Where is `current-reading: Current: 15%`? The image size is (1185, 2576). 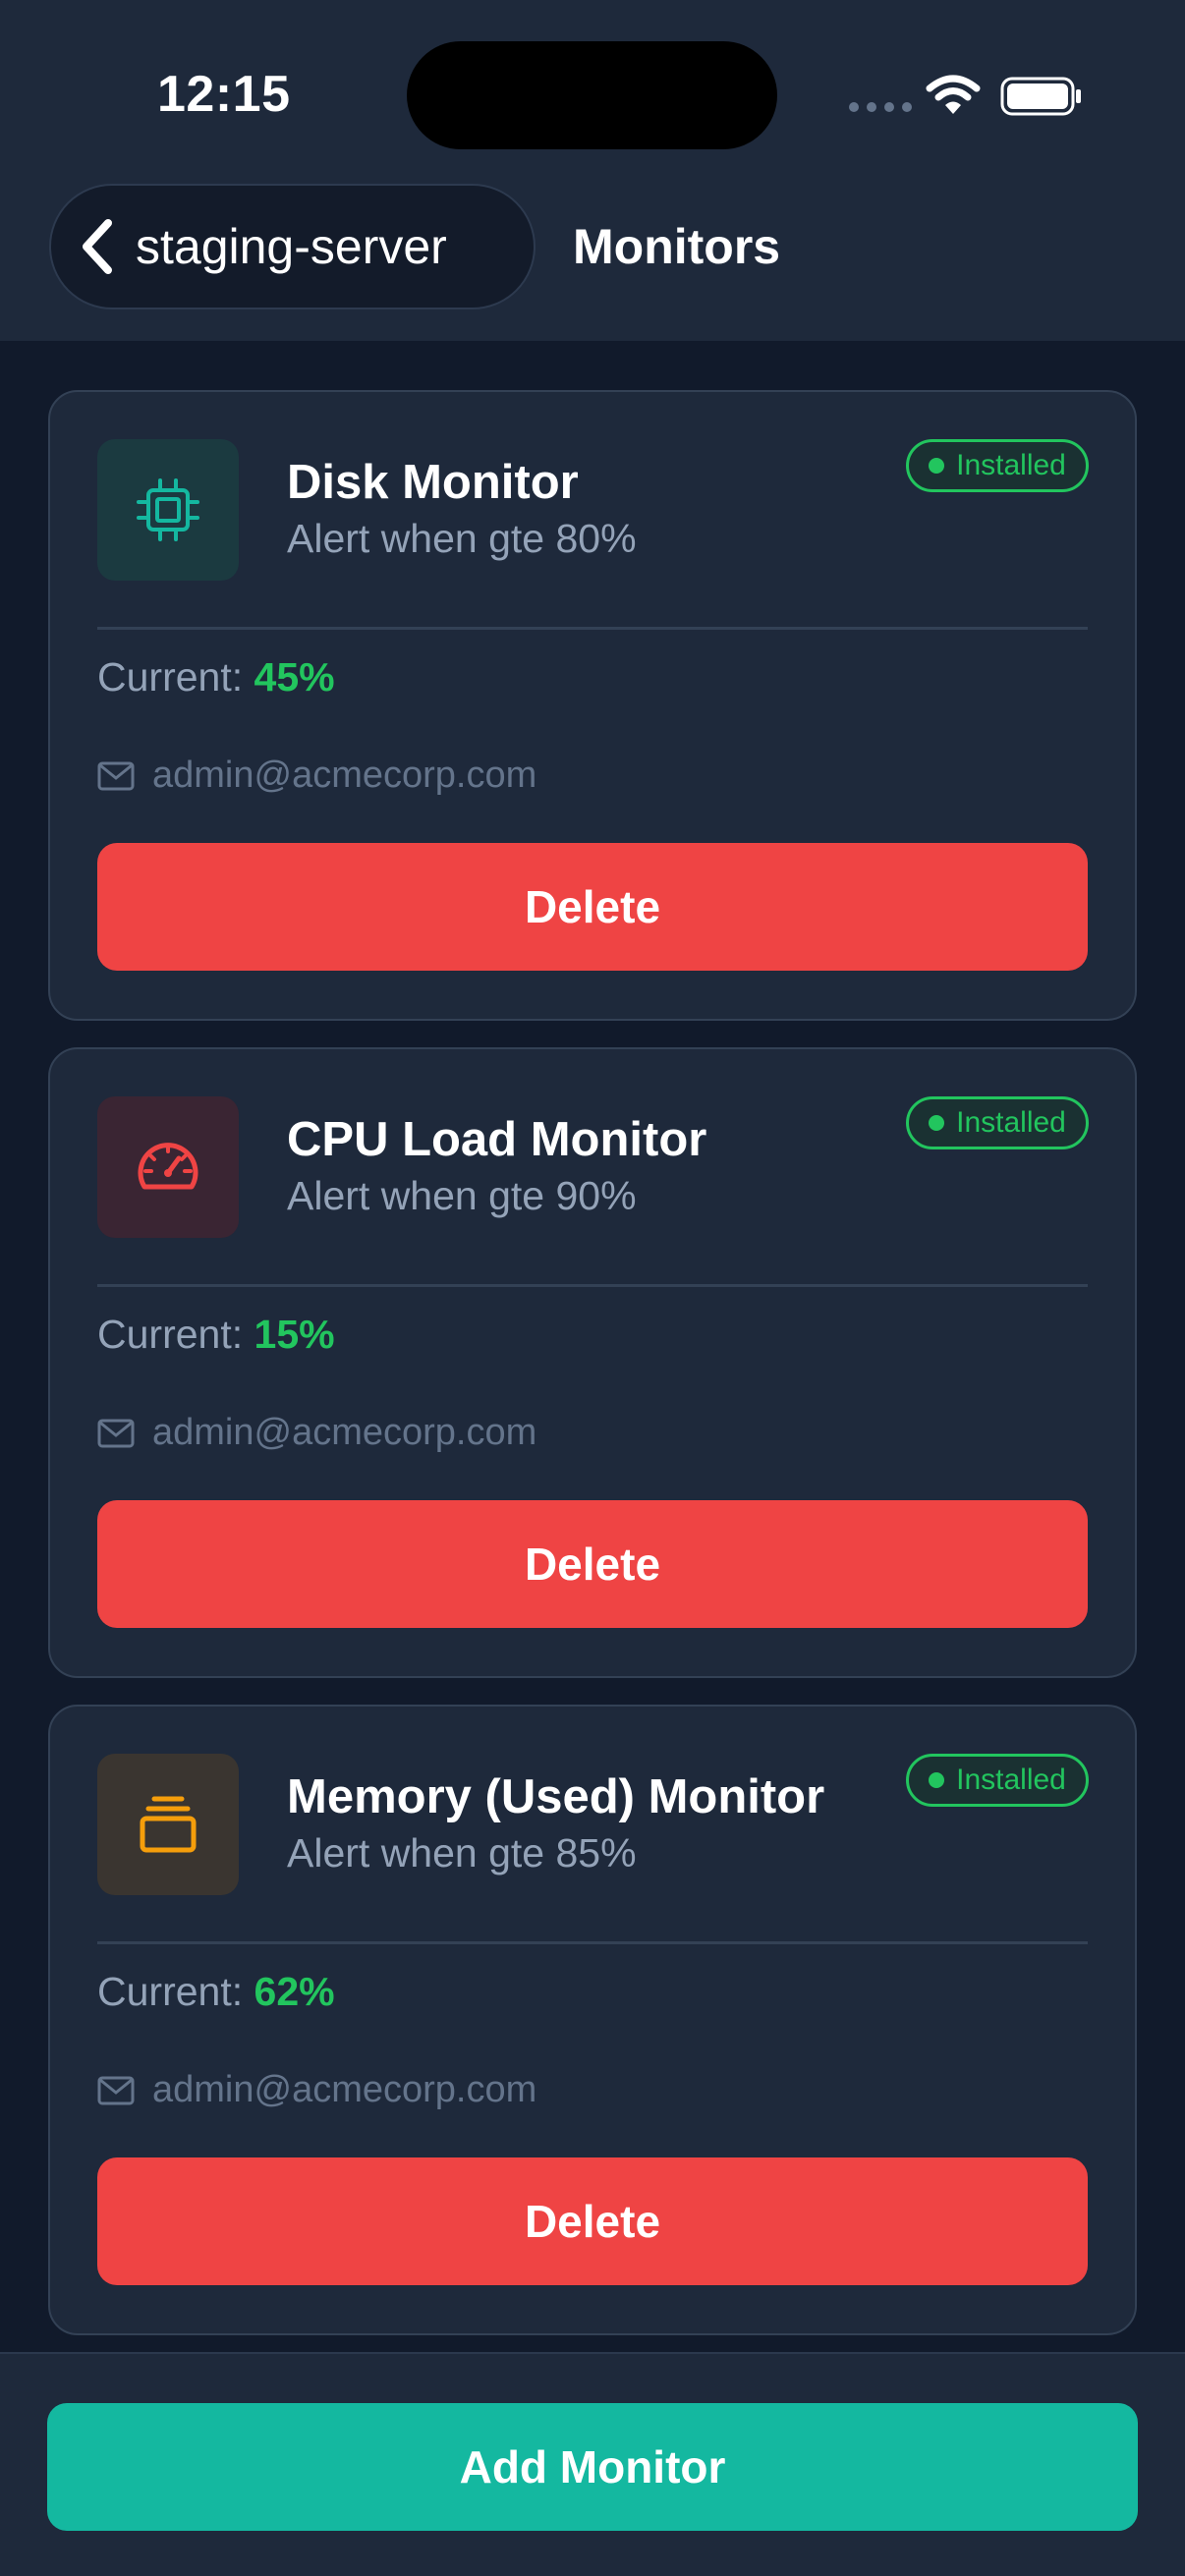
current-reading: Current: 15% is located at coordinates (216, 1335).